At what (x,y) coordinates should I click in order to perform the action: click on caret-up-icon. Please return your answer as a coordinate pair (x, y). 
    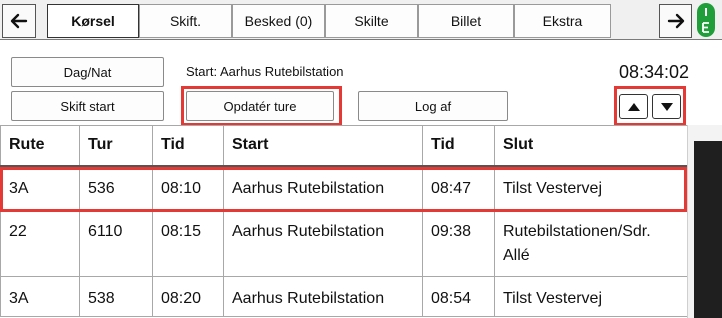
    Looking at the image, I should click on (633, 106).